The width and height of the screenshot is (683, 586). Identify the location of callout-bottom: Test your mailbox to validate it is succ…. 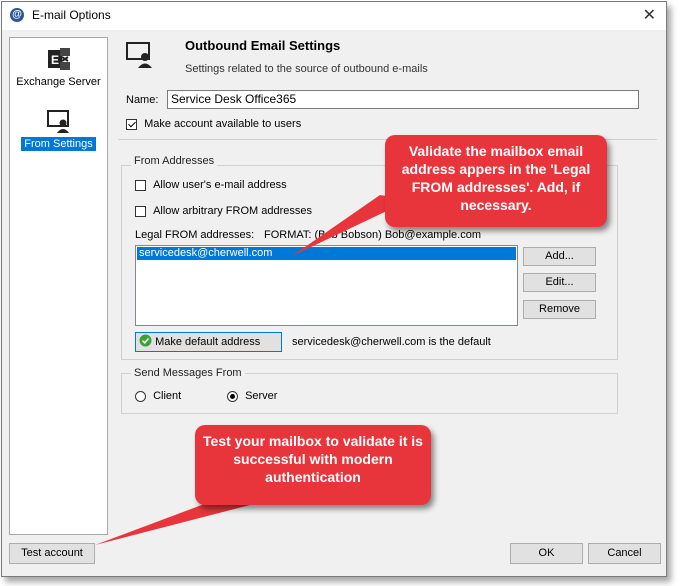
(313, 465).